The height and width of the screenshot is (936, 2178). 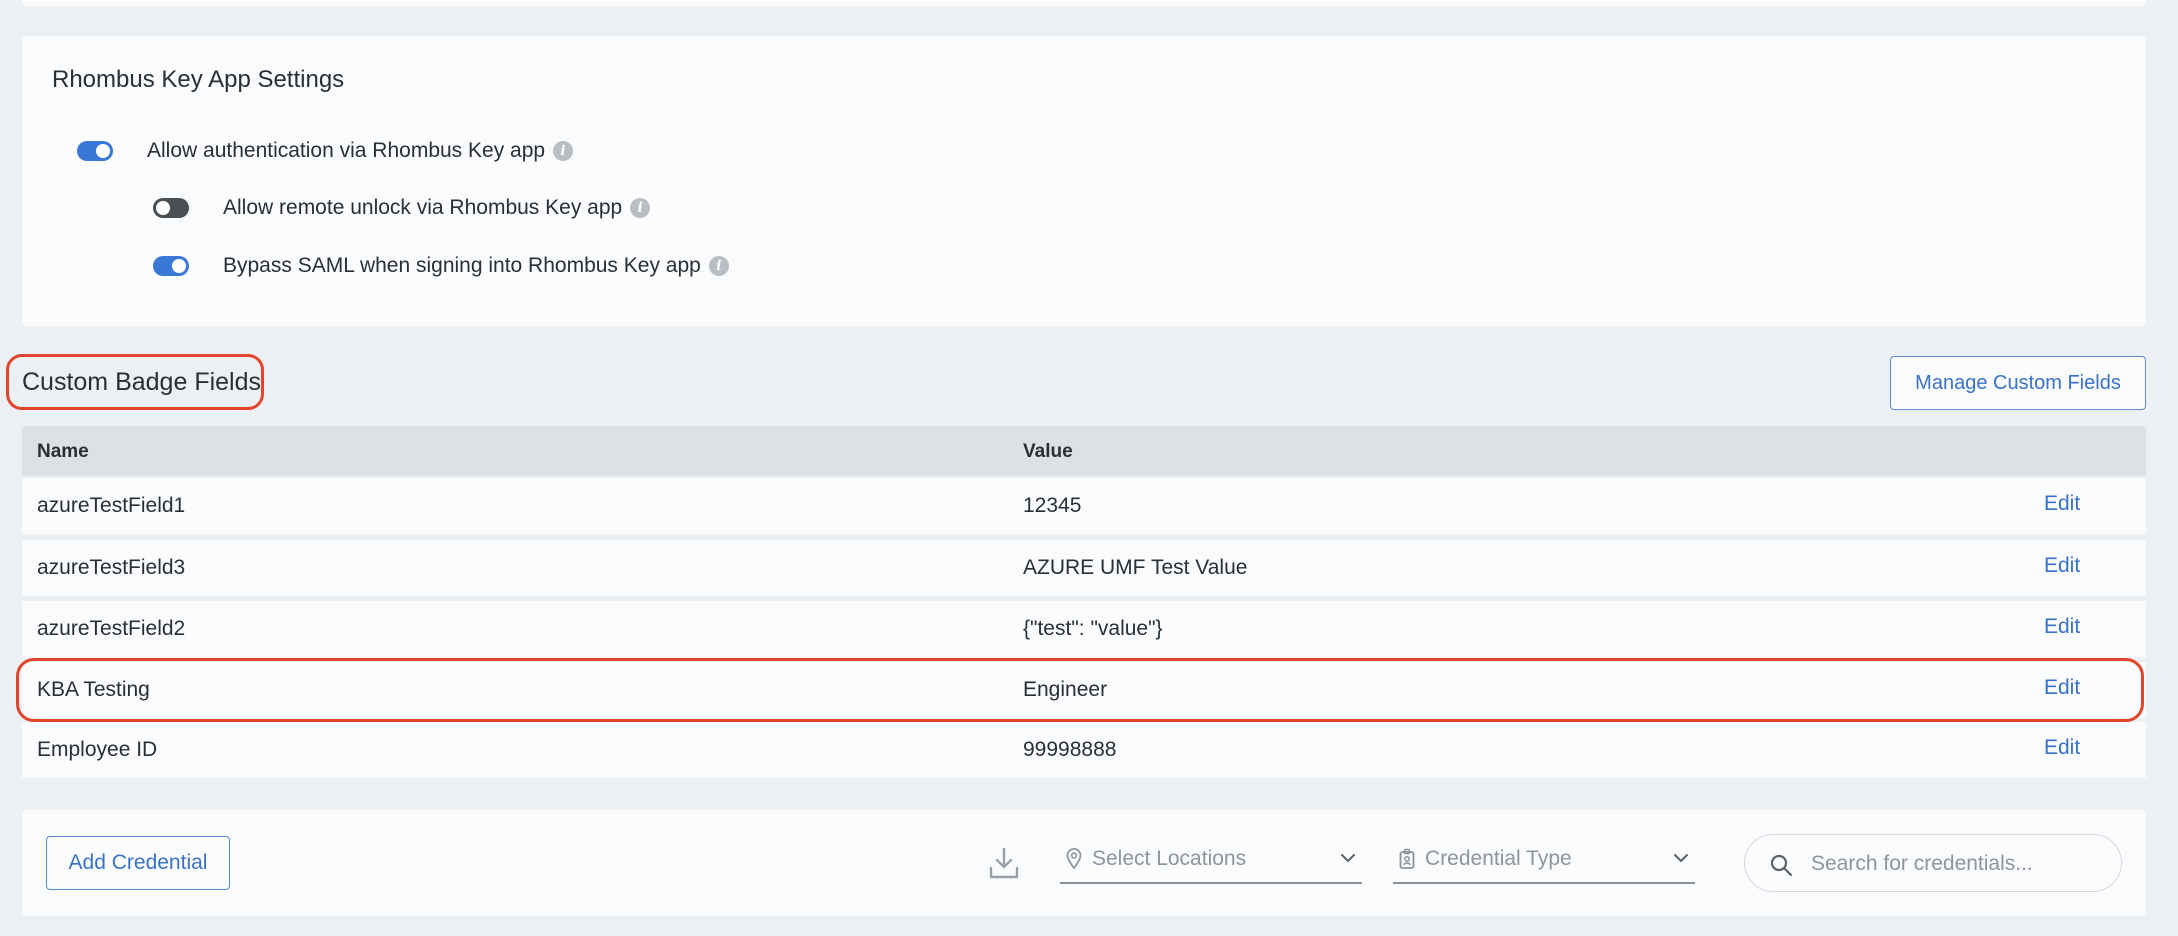 I want to click on select-locations-dropdown: Select Locations, so click(x=1211, y=860).